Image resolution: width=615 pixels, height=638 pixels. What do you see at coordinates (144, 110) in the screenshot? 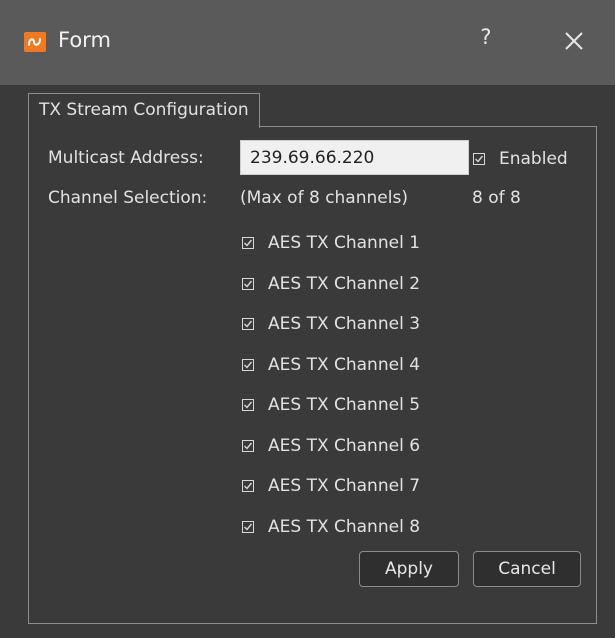
I see `group-title: TX Stream Configuration` at bounding box center [144, 110].